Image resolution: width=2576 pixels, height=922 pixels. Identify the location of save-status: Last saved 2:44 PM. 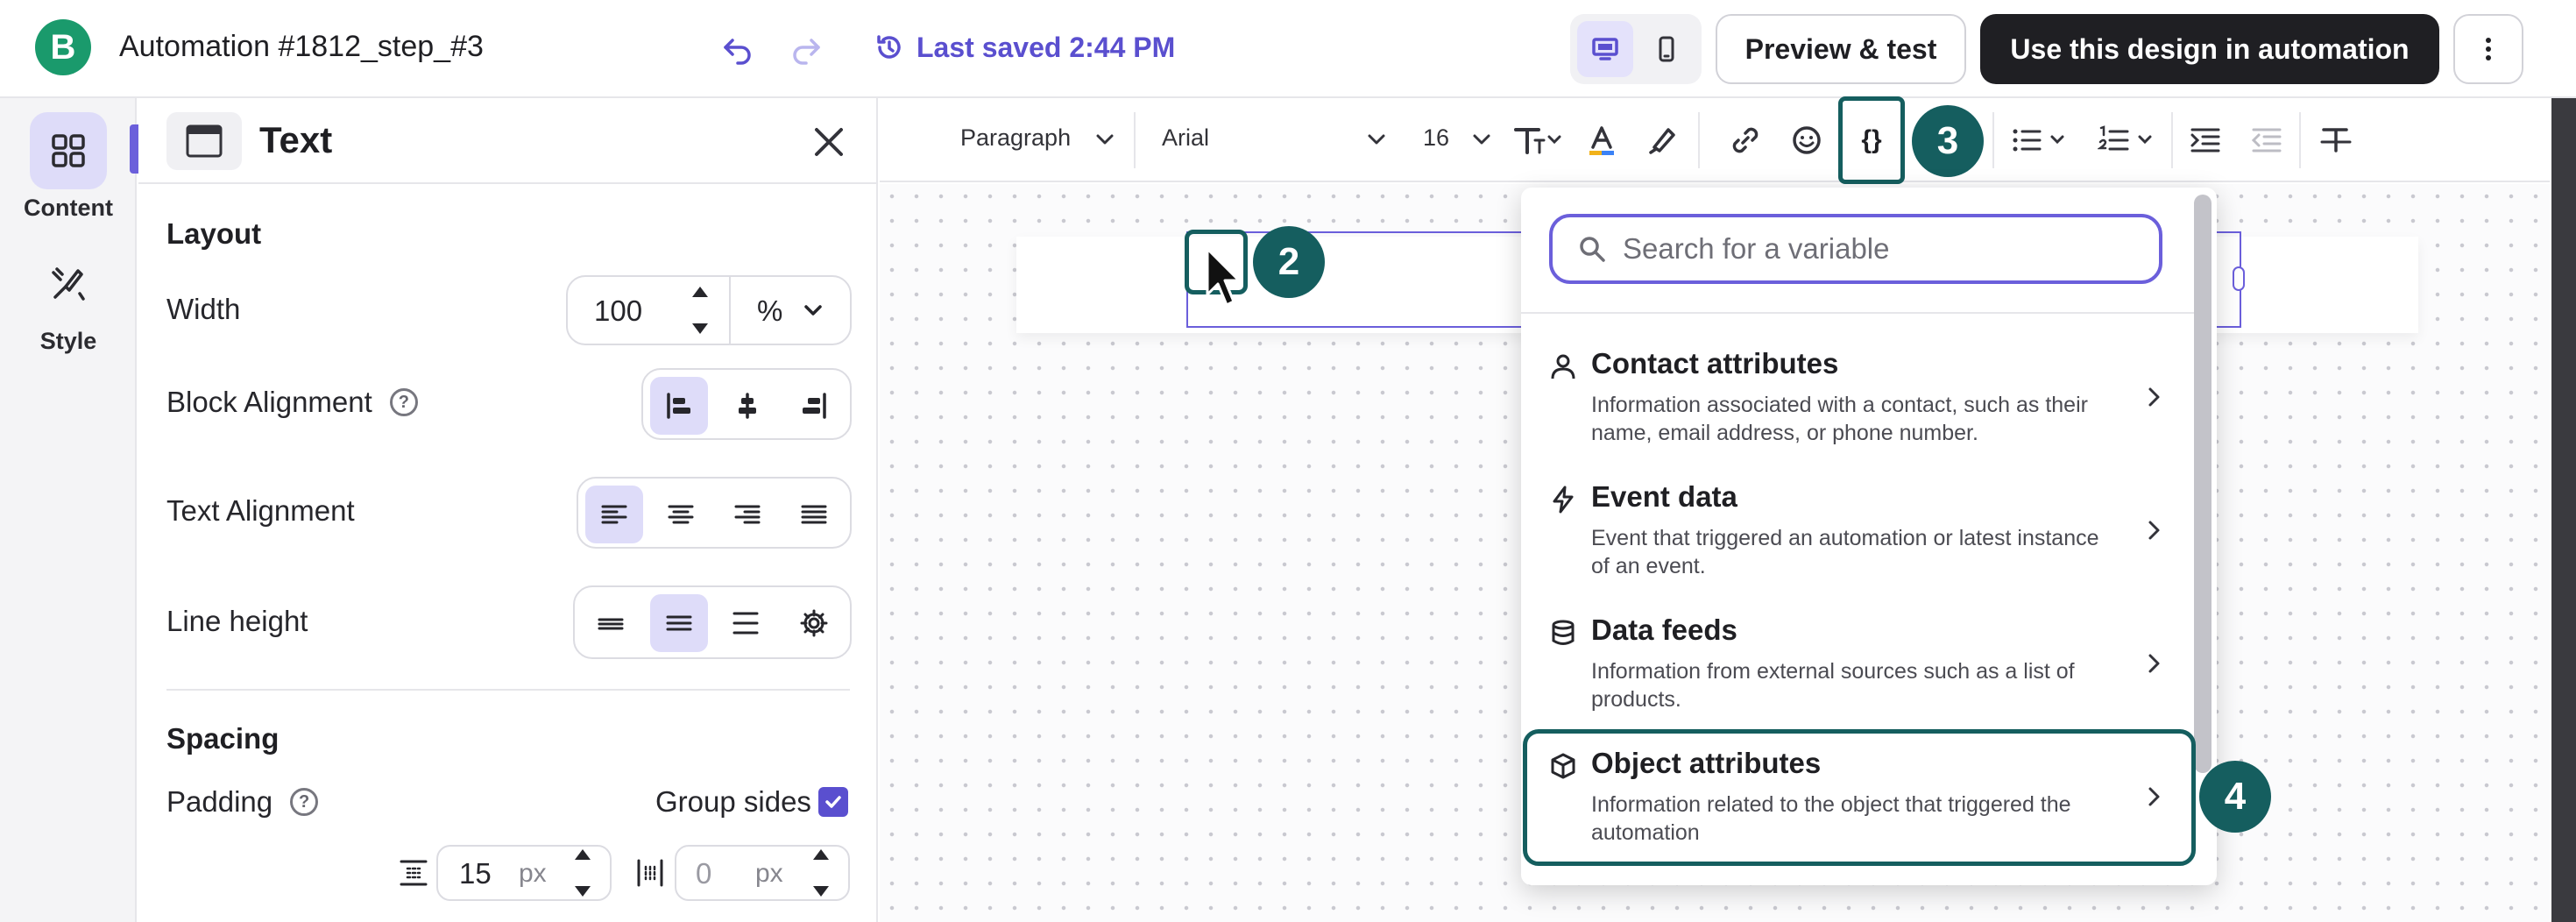
(1024, 47).